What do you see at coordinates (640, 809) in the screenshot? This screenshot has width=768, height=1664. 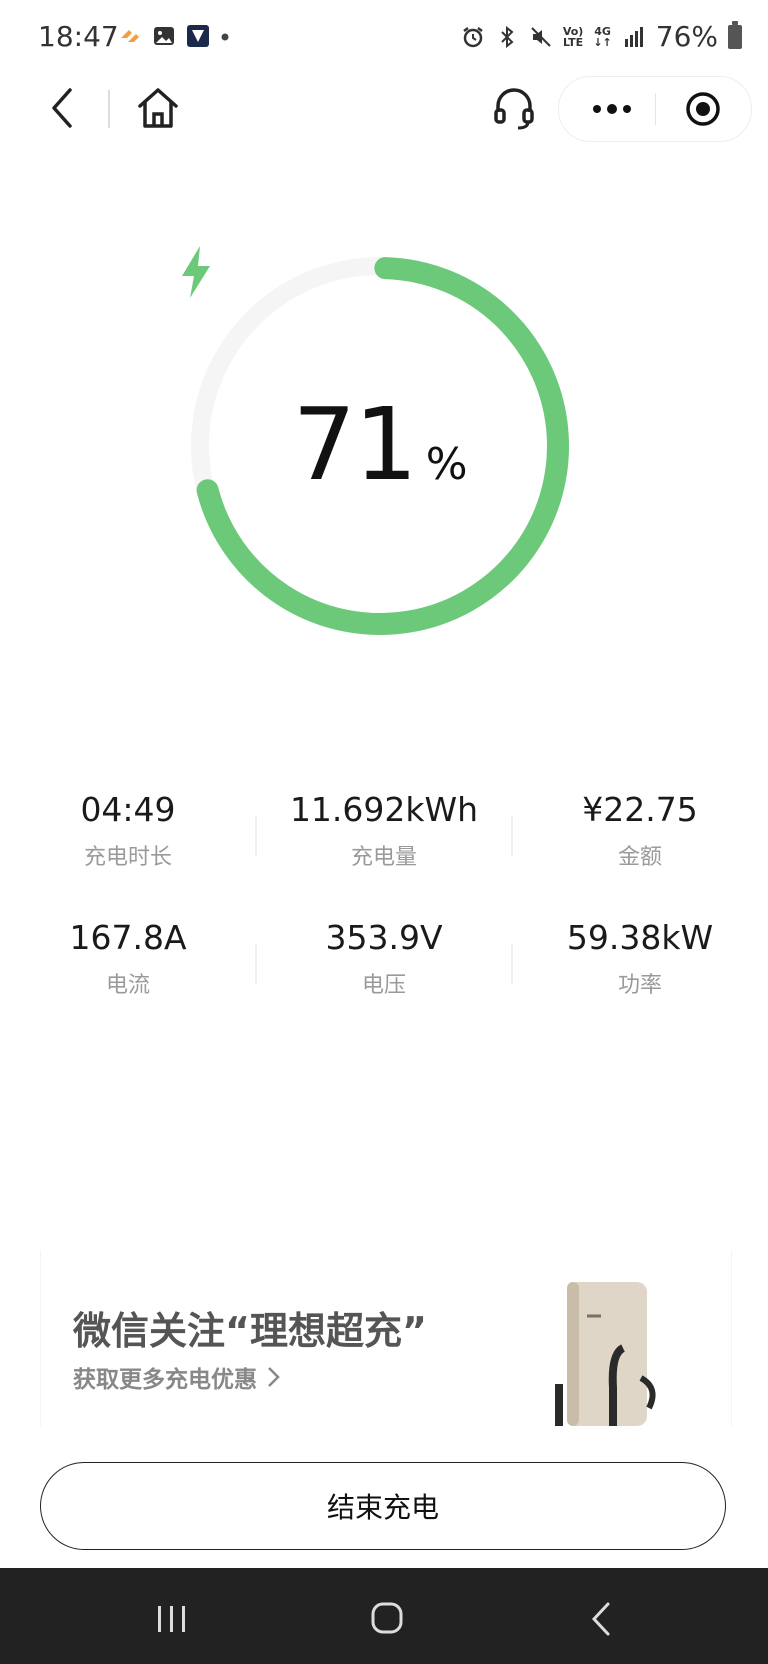 I see `stat-amount-value: ¥22.75` at bounding box center [640, 809].